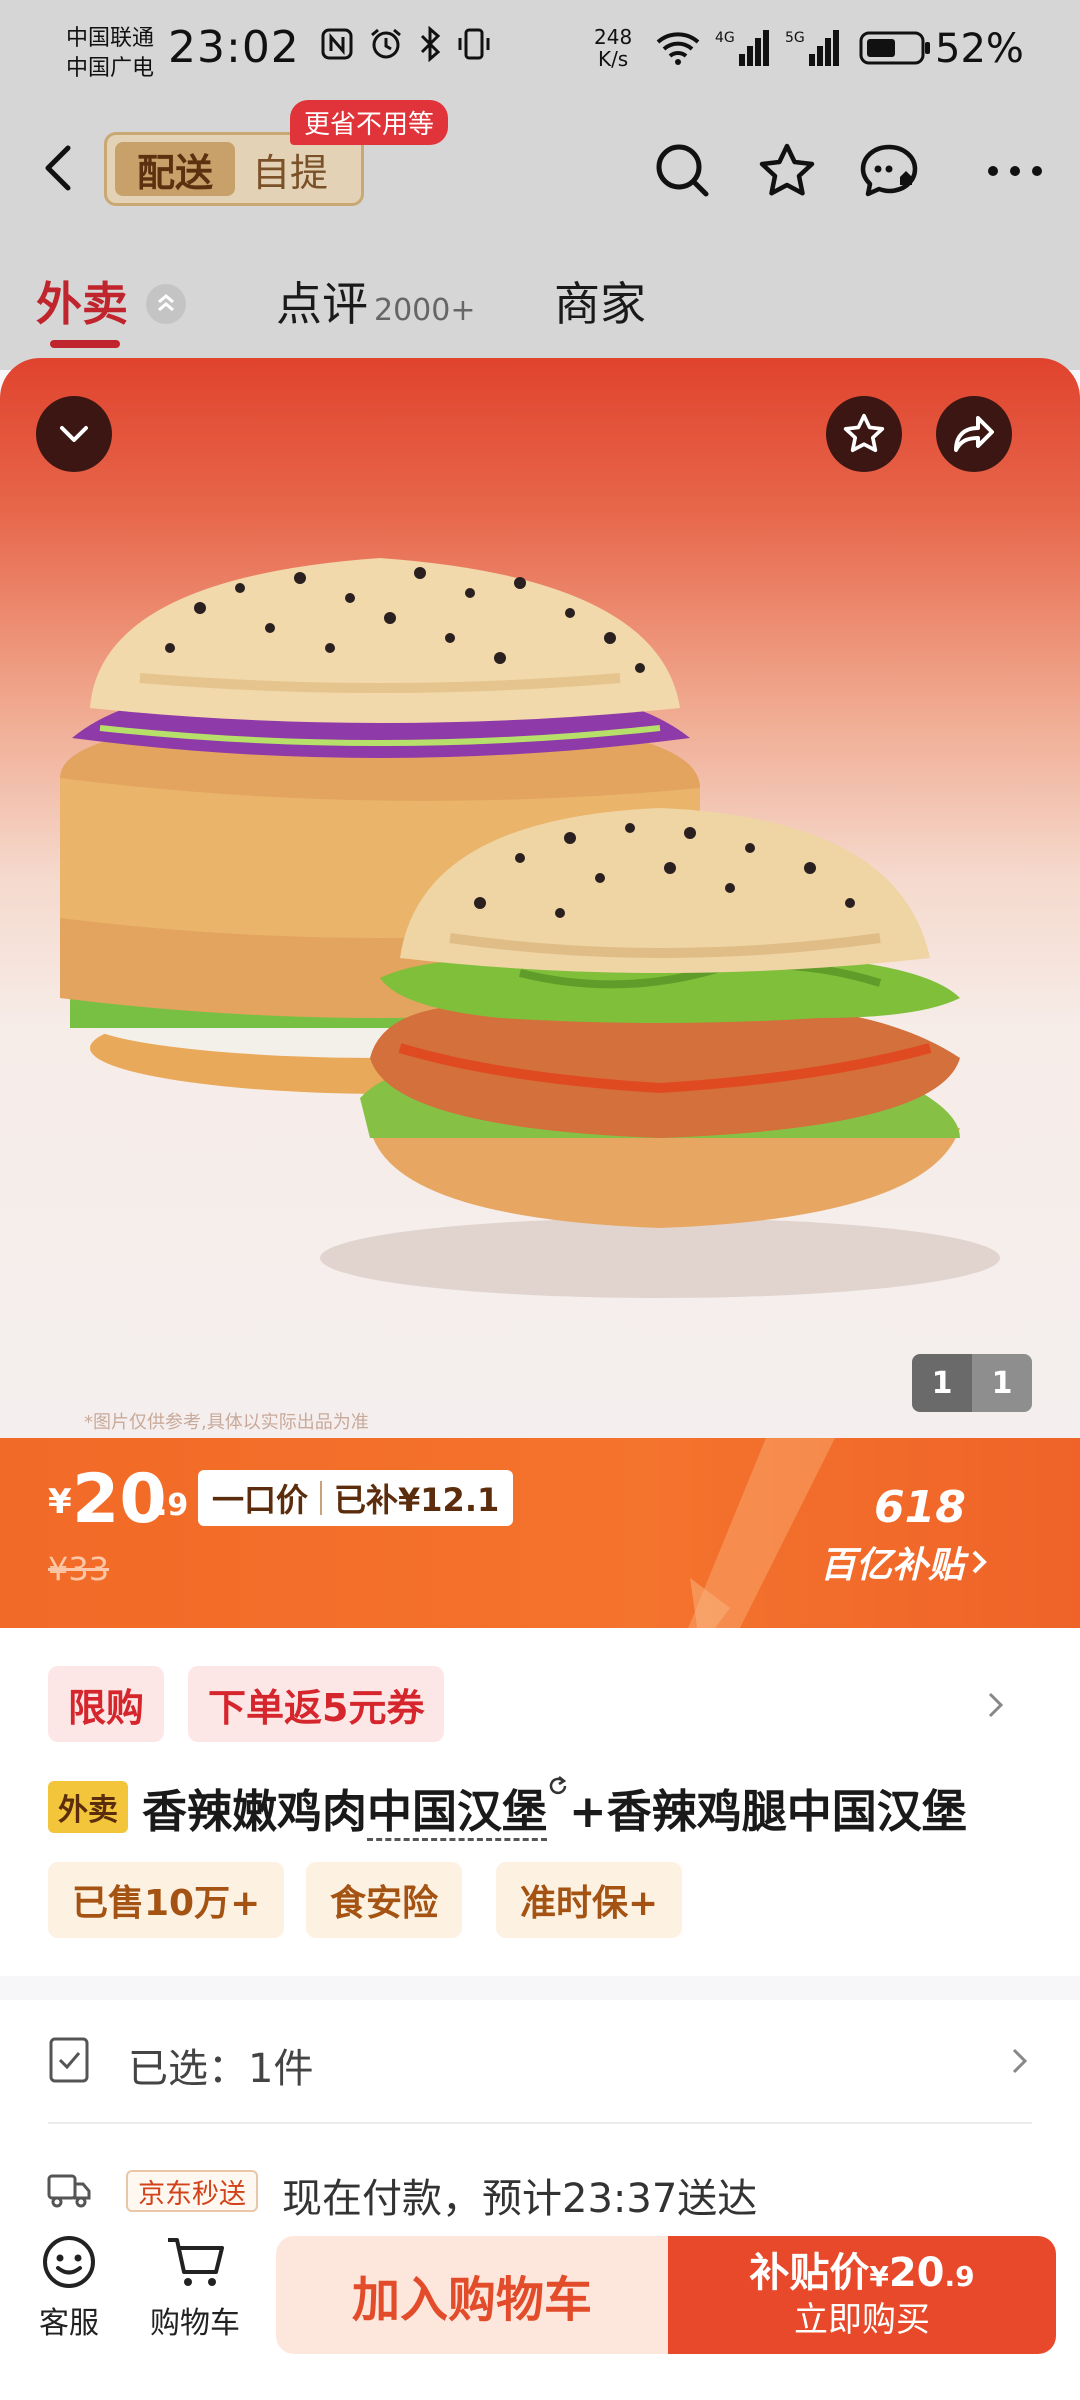  What do you see at coordinates (69, 2323) in the screenshot?
I see `customer-service-label: 客服` at bounding box center [69, 2323].